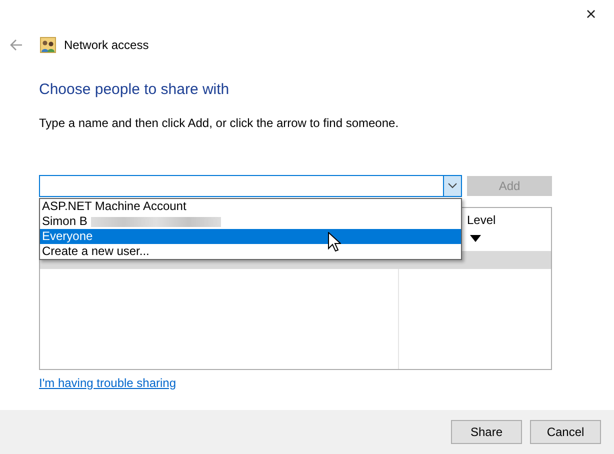 This screenshot has width=614, height=454. Describe the element at coordinates (106, 45) in the screenshot. I see `window-title: Network access` at that location.